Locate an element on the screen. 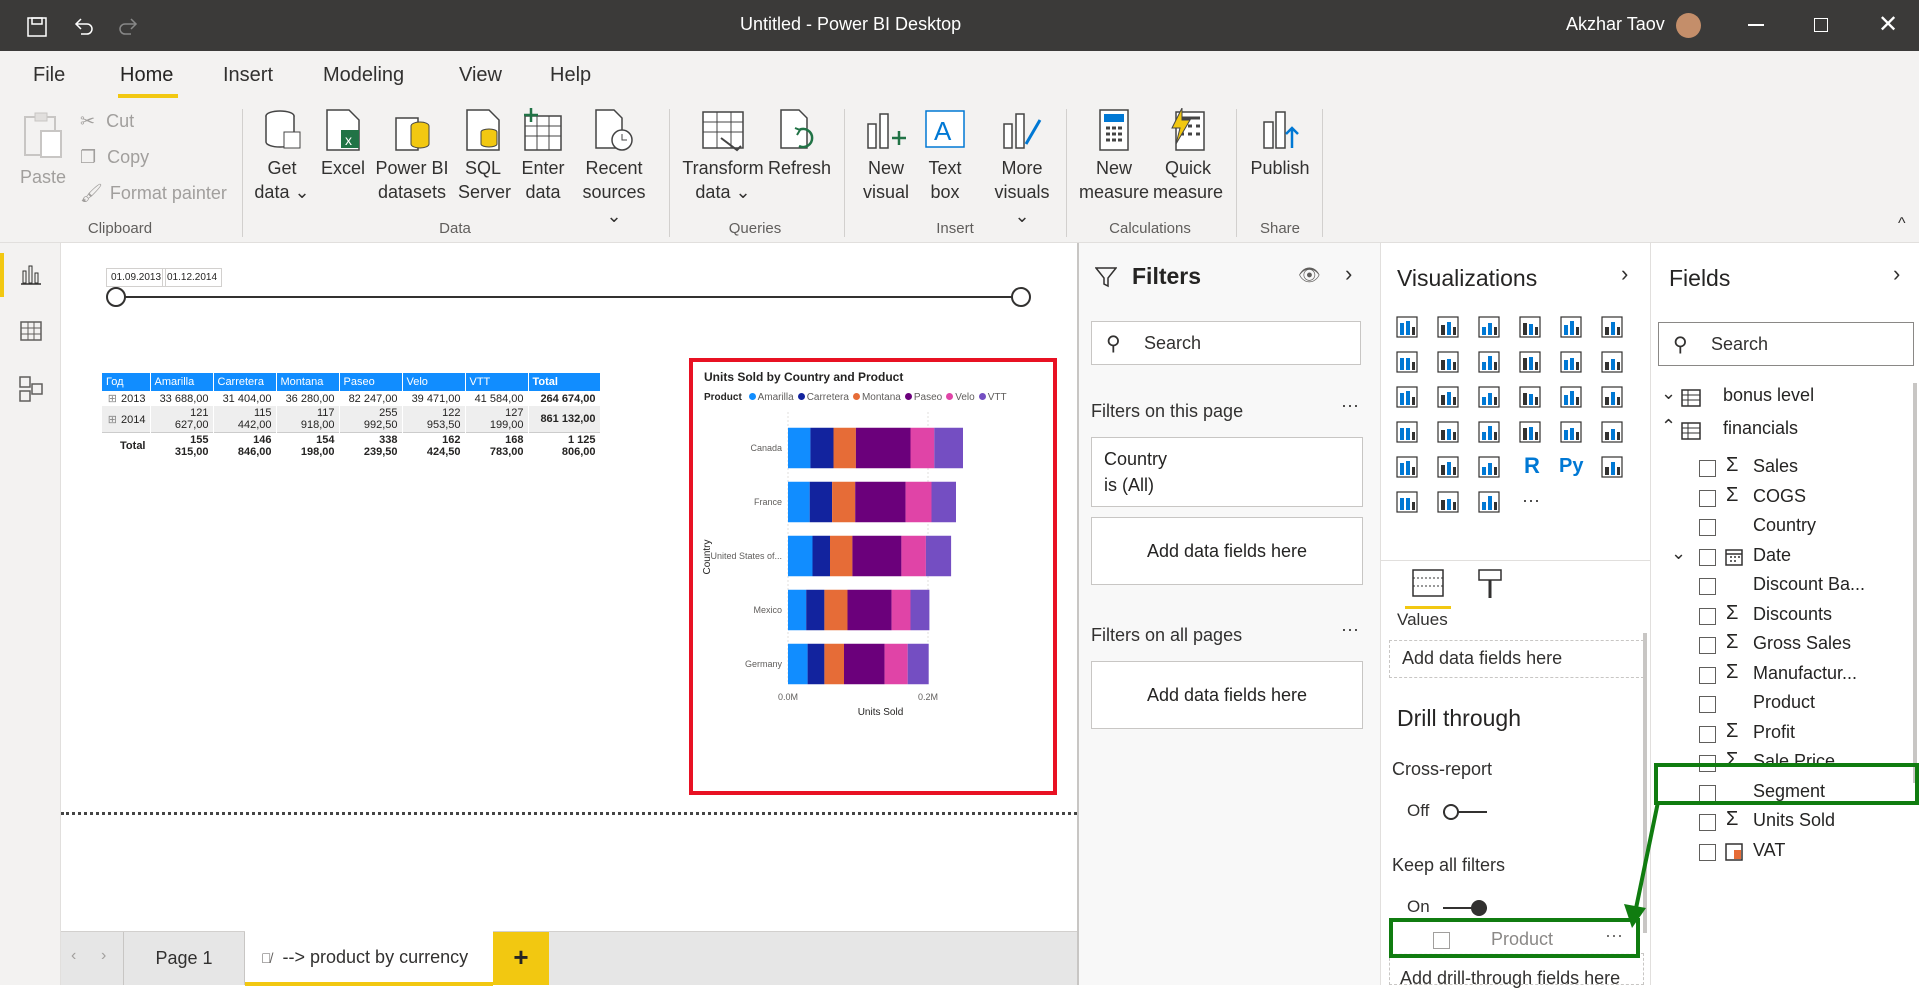 The image size is (1919, 988). 100-bar-icon is located at coordinates (1573, 329).